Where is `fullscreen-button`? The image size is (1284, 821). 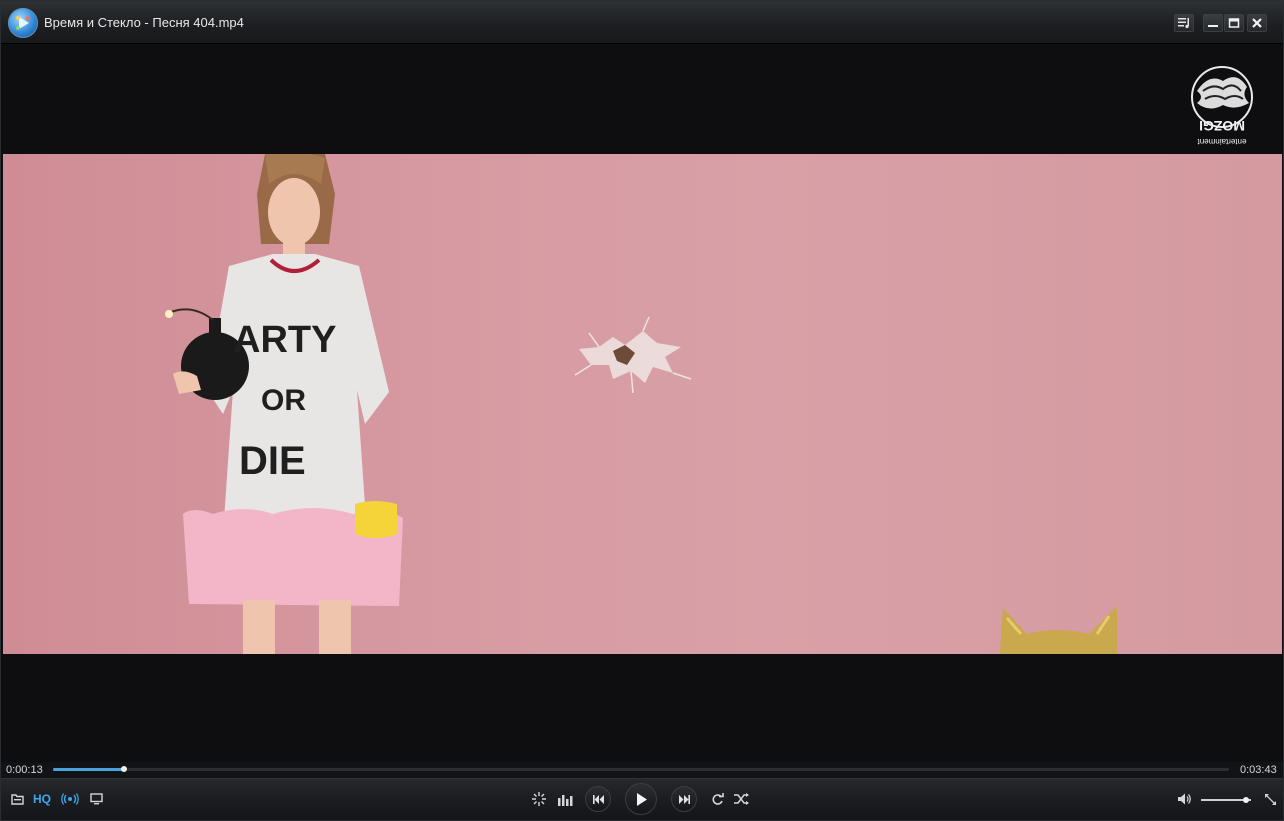
fullscreen-button is located at coordinates (1270, 799).